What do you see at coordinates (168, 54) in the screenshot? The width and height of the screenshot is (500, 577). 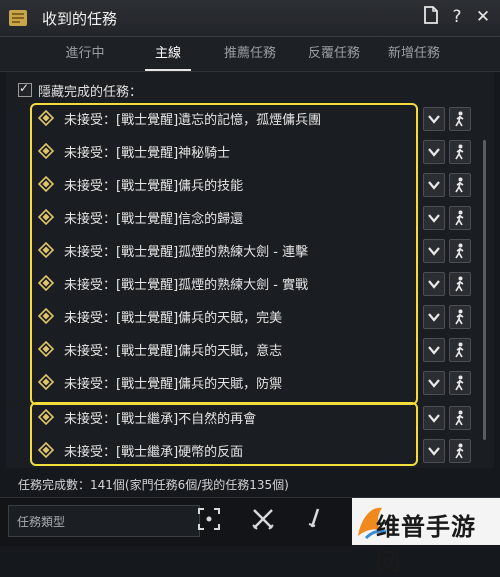 I see `tab-main-story: 主線` at bounding box center [168, 54].